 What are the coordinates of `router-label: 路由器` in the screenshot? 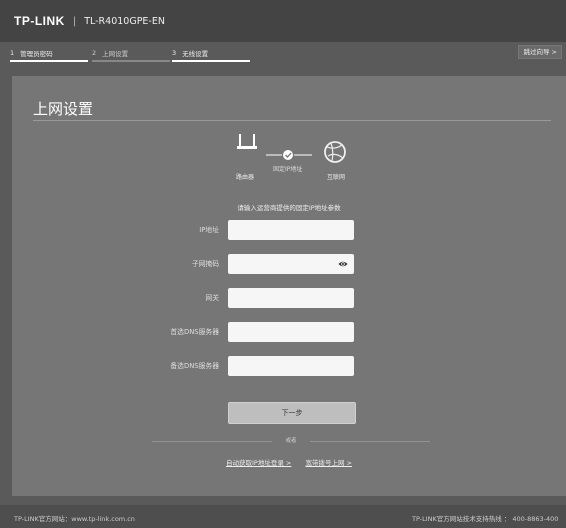 It's located at (245, 177).